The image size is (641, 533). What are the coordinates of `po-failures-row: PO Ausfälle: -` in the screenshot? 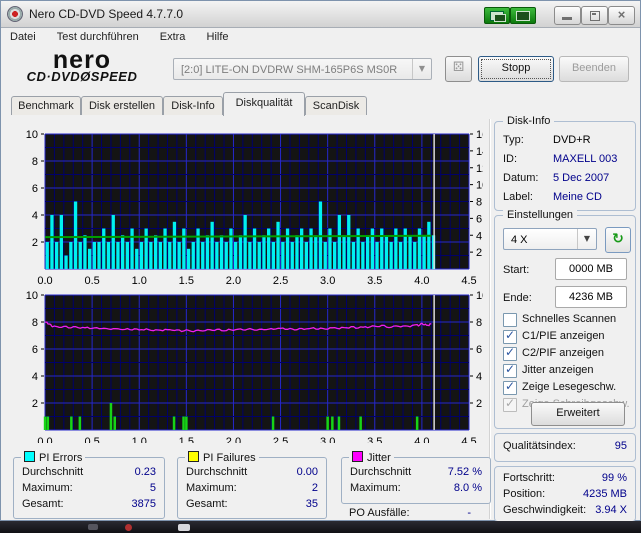 It's located at (410, 514).